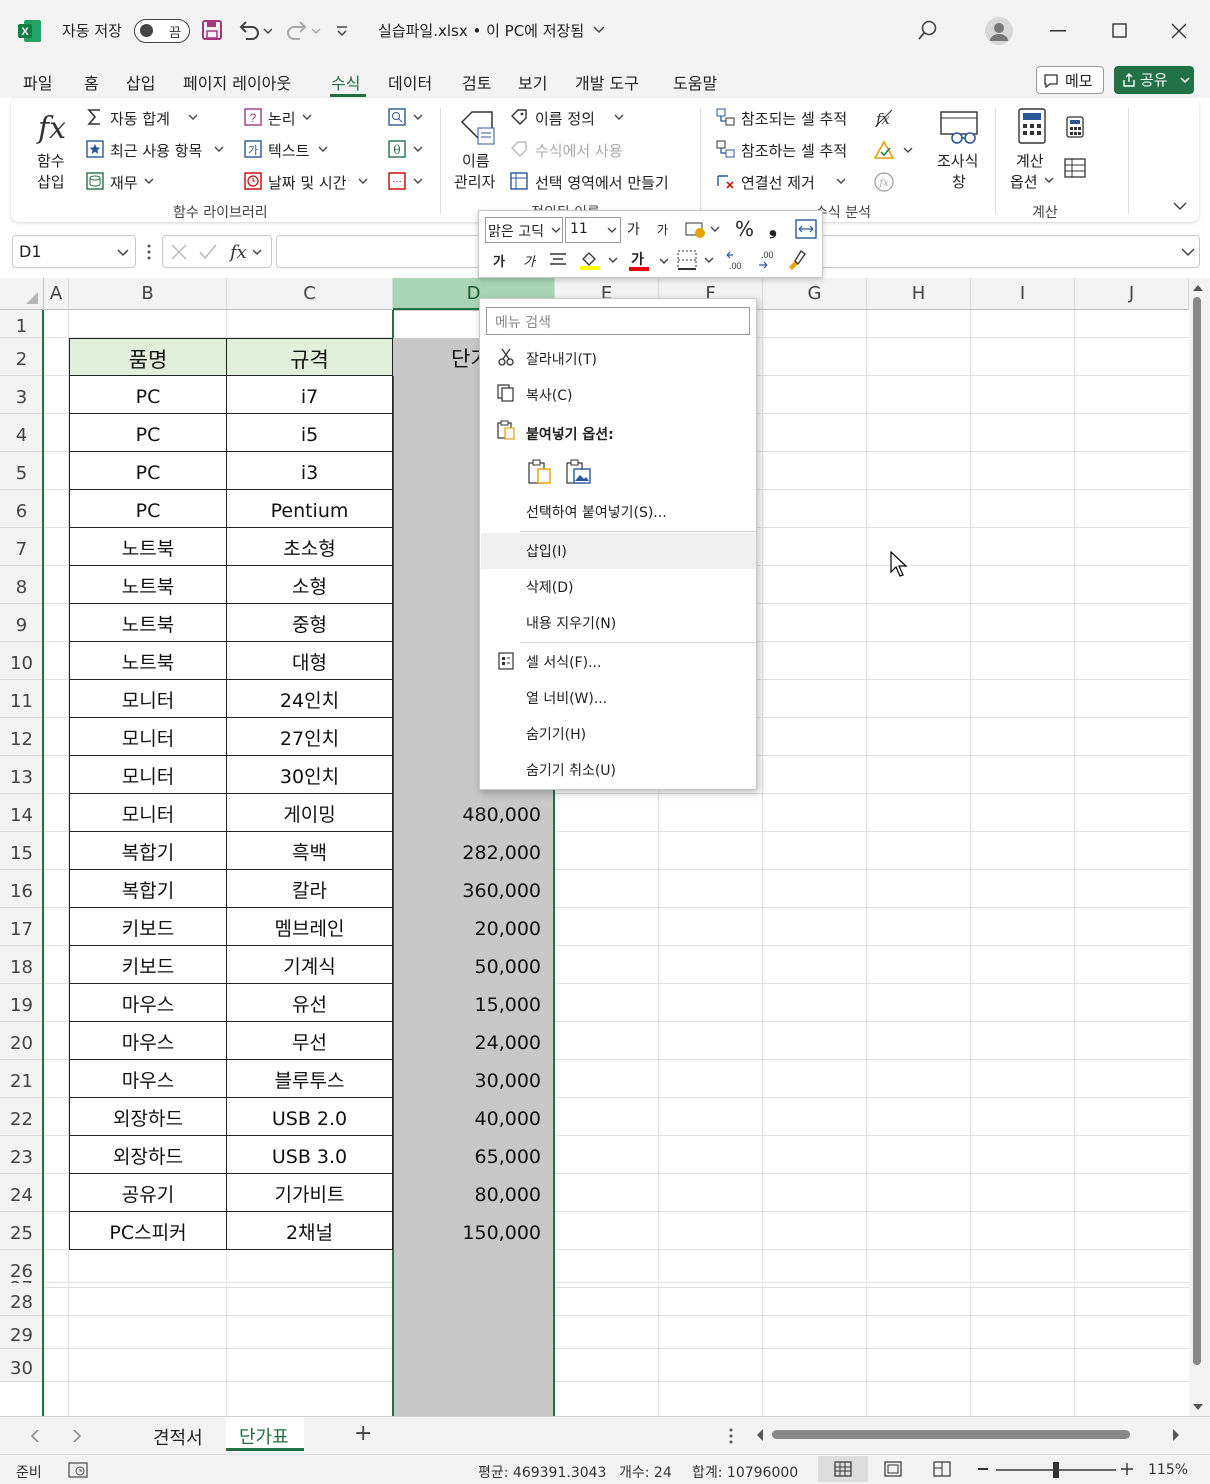 The width and height of the screenshot is (1210, 1484). I want to click on table-header-cell: 규격, so click(310, 357).